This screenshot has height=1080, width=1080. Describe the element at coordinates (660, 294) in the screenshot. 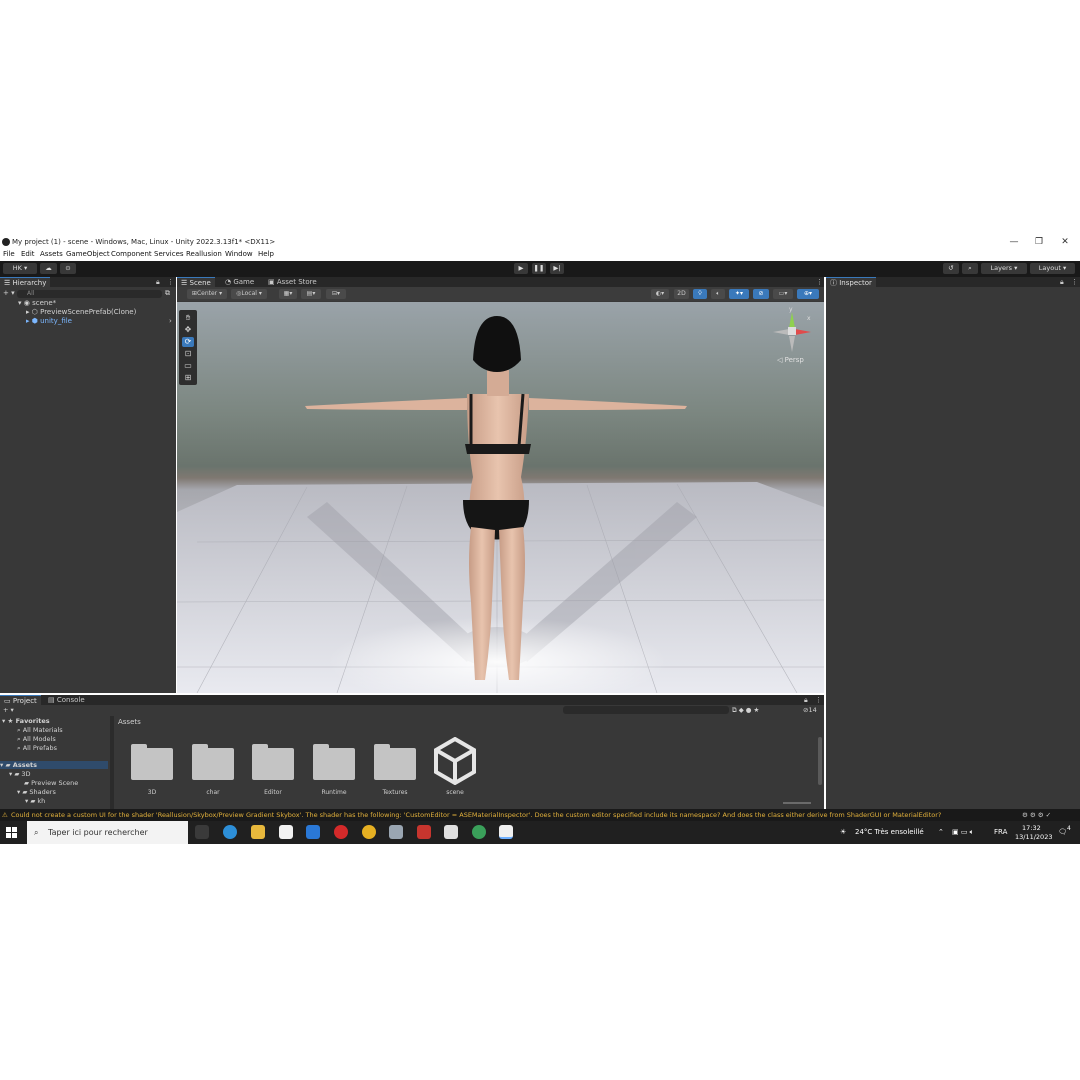

I see `draw-mode-icon: ◐▾` at that location.